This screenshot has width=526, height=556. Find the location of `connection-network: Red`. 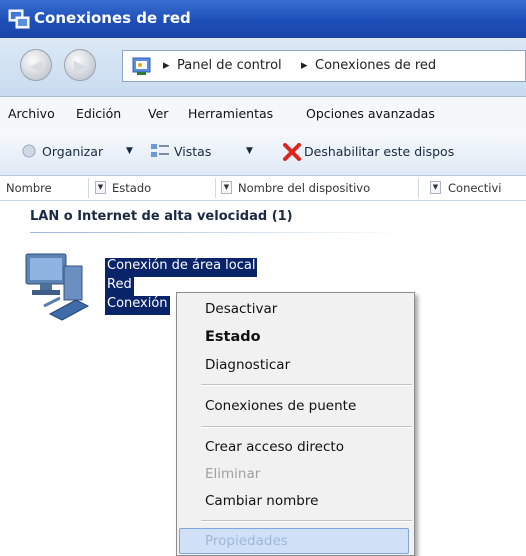

connection-network: Red is located at coordinates (119, 286).